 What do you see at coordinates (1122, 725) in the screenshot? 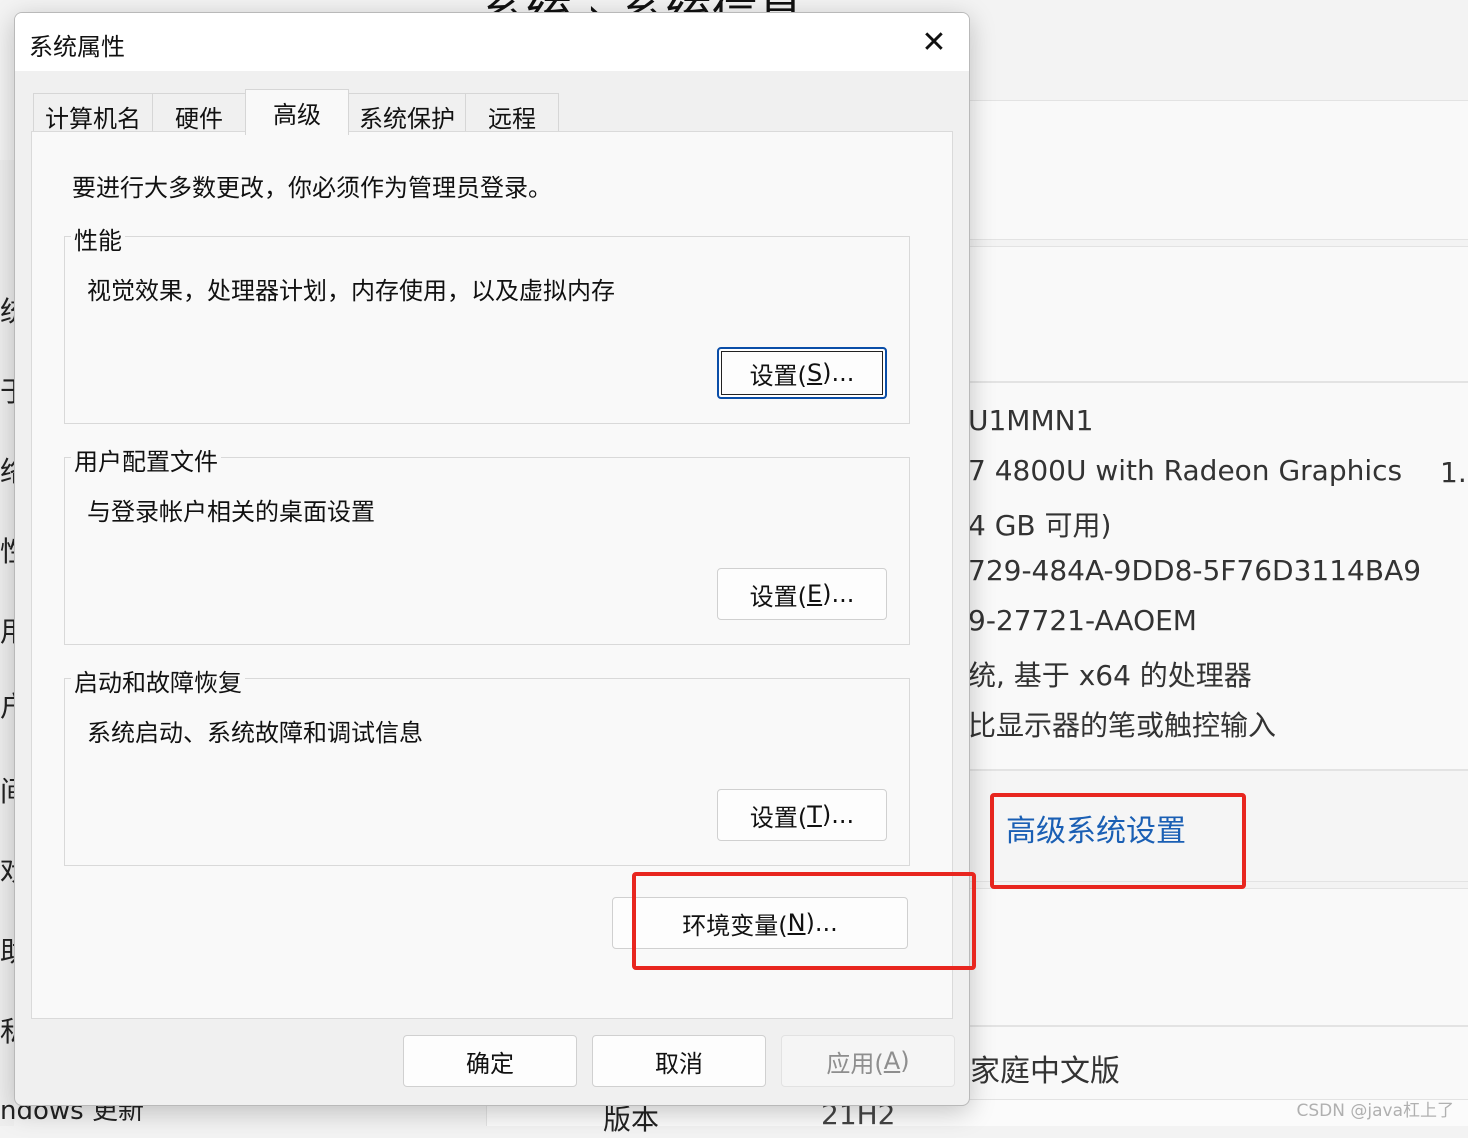
I see `spec-pen-touch: 比显示器的笔或触控输入` at bounding box center [1122, 725].